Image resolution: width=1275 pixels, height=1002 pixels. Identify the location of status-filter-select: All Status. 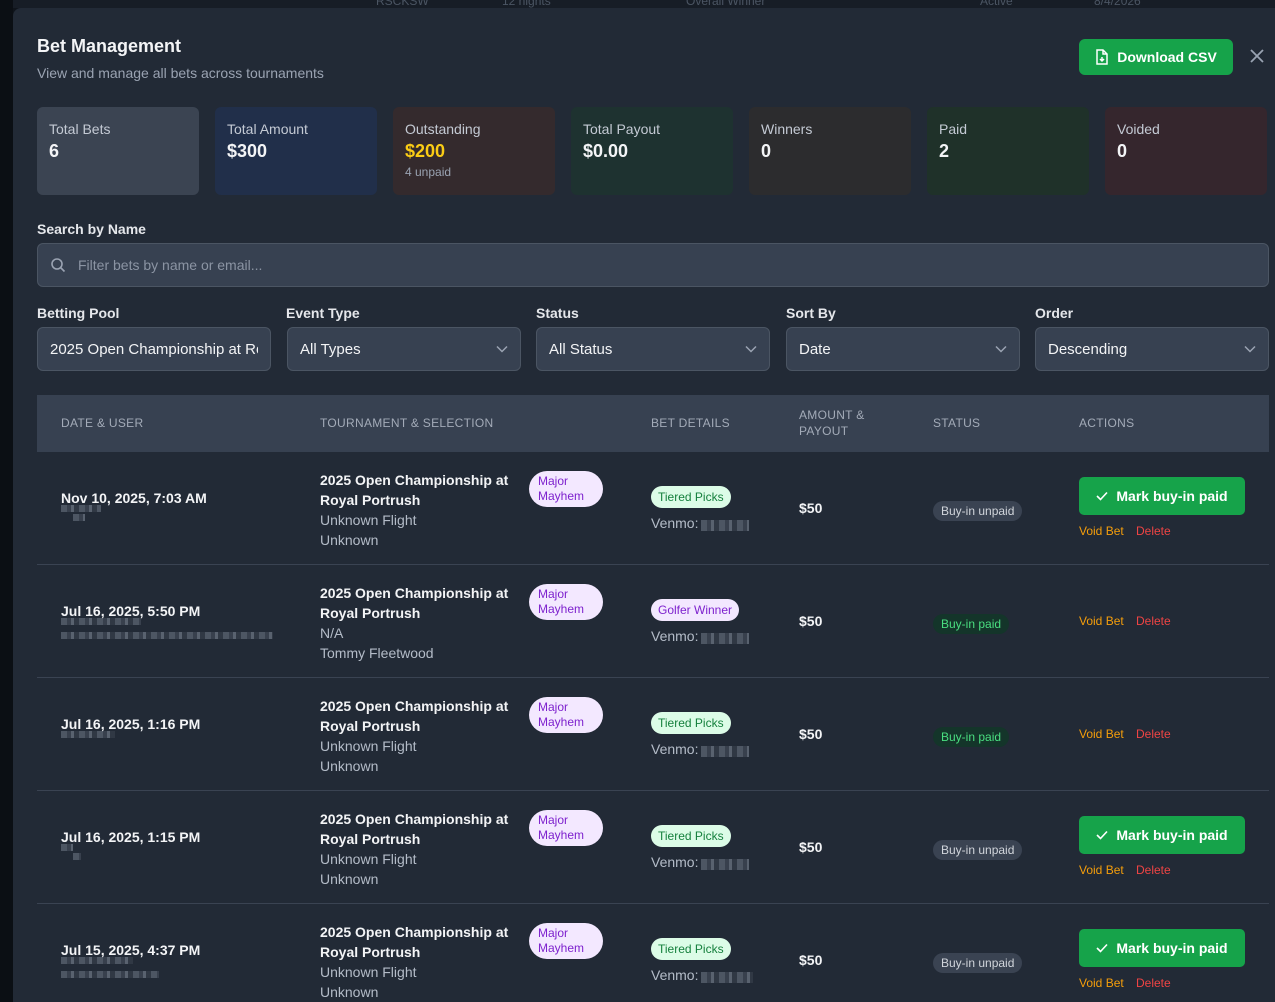
(653, 349).